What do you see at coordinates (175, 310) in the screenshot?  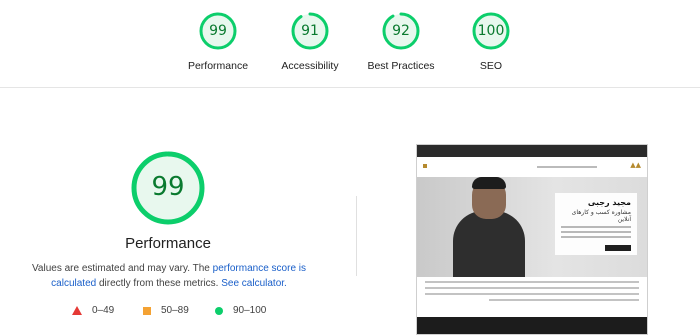 I see `legend-range: 50–89` at bounding box center [175, 310].